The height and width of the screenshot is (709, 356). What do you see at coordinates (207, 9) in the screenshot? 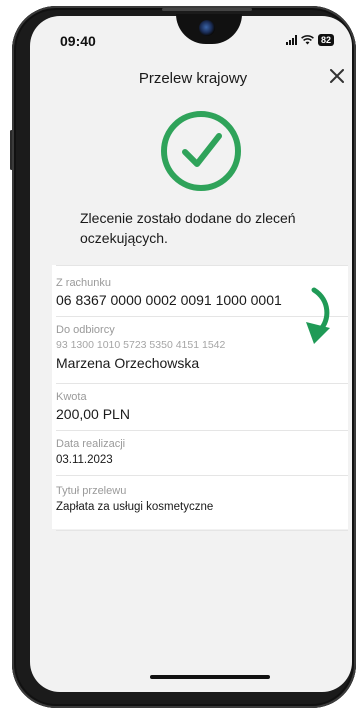
I see `speaker-grille` at bounding box center [207, 9].